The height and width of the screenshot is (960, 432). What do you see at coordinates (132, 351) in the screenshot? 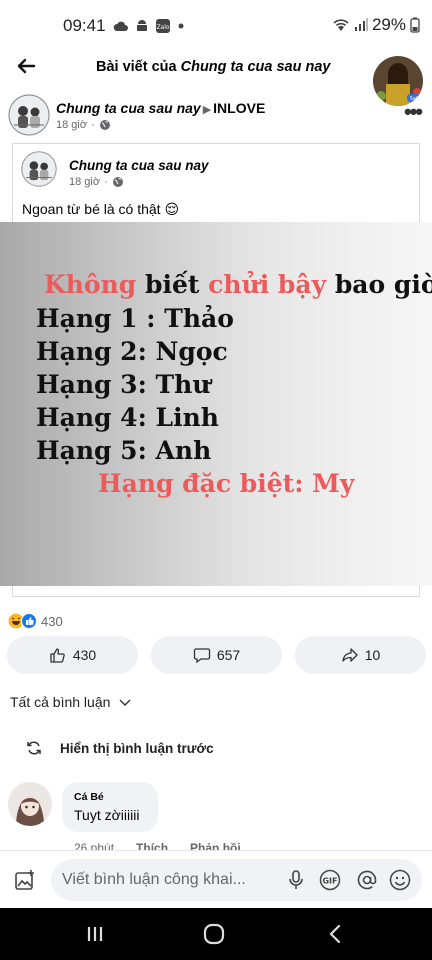
I see `image-rank-2: Hạng 2: Ngọc` at bounding box center [132, 351].